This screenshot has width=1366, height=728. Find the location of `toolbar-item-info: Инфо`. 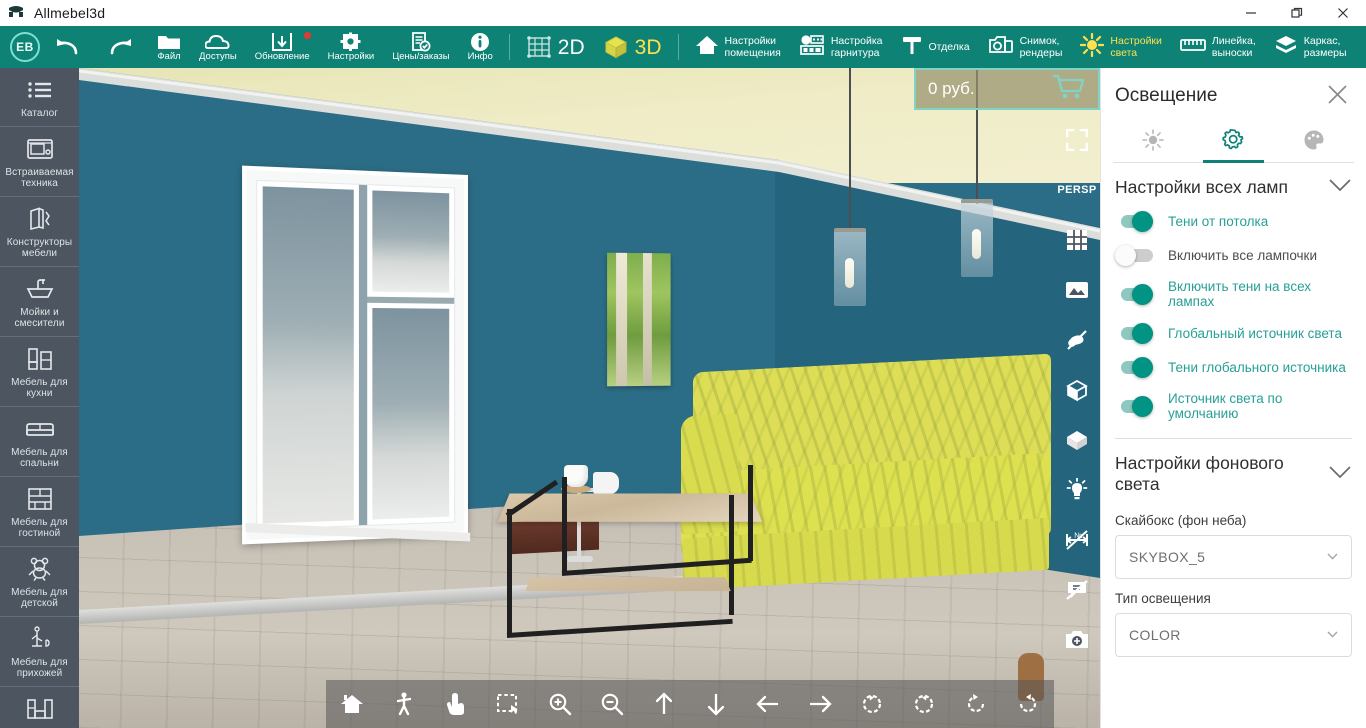

toolbar-item-info: Инфо is located at coordinates (480, 47).